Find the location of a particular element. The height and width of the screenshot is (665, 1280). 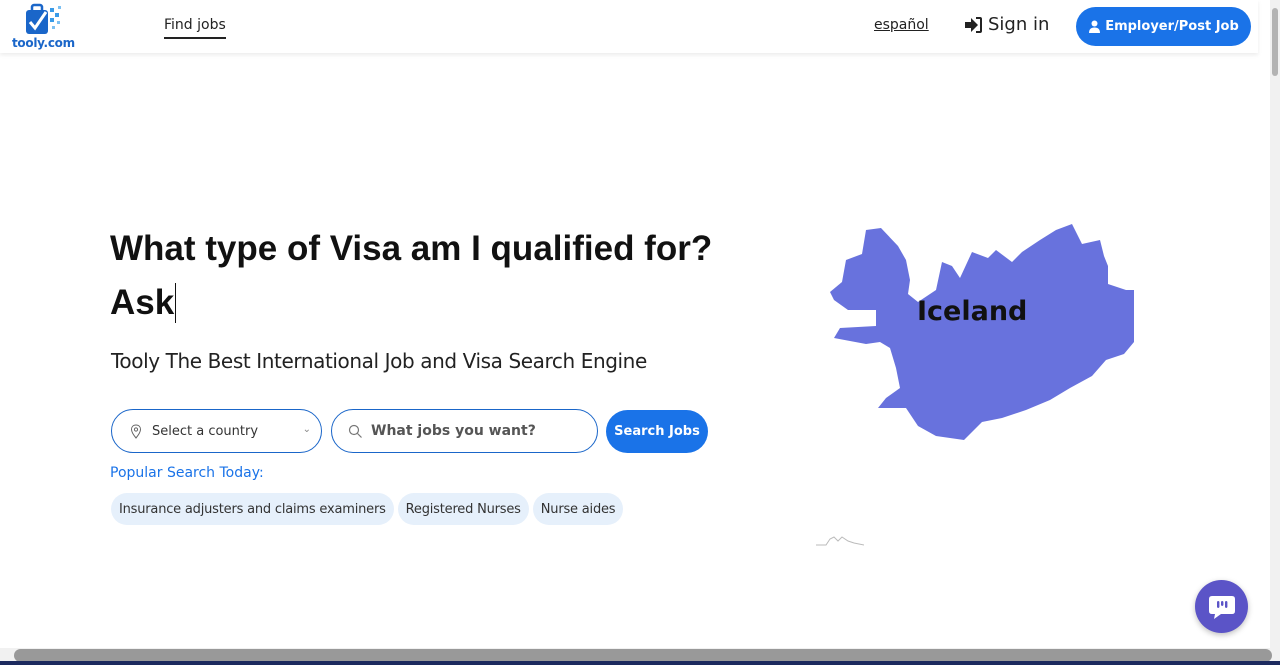

iceland-shape is located at coordinates (982, 332).